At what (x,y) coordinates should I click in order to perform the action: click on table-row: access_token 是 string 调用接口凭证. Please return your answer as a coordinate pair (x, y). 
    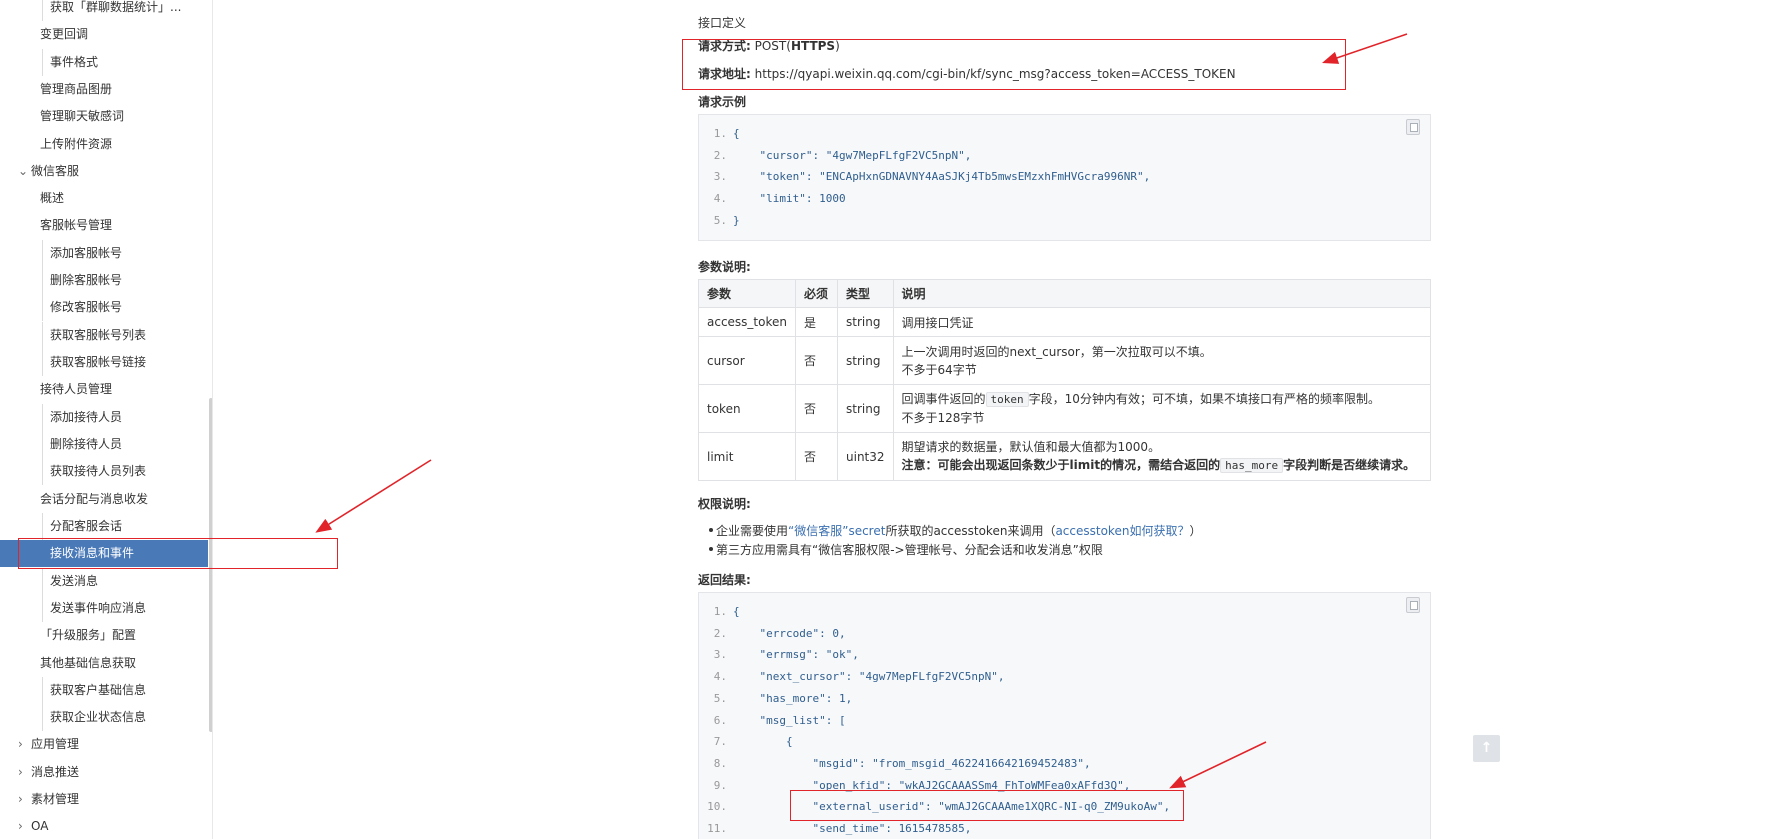
    Looking at the image, I should click on (1065, 322).